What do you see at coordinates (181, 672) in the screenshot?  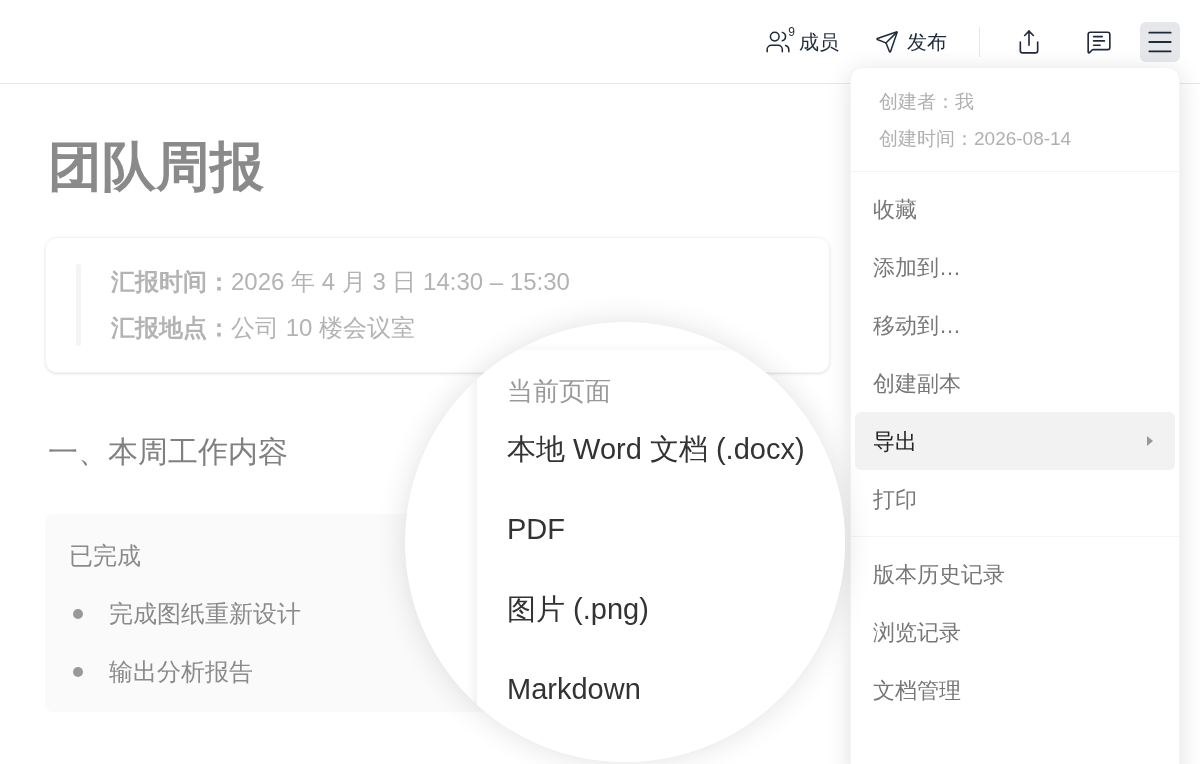 I see `list-item: 输出分析报告` at bounding box center [181, 672].